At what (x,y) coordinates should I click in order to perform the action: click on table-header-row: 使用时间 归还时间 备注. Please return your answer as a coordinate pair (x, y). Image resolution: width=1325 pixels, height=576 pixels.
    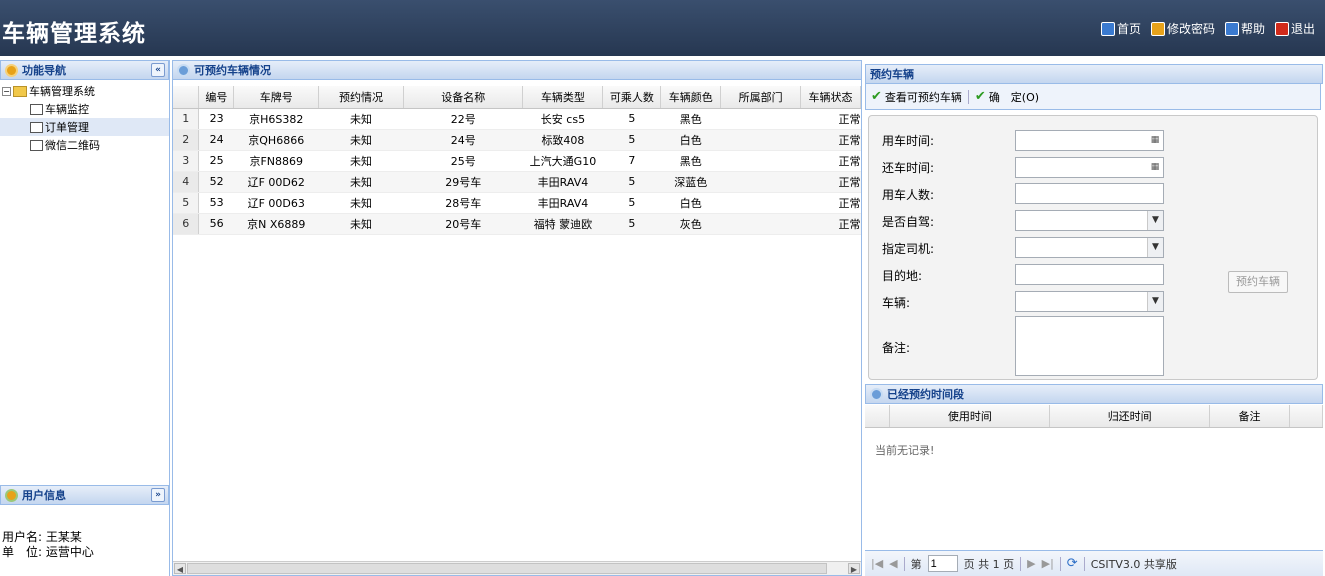
    Looking at the image, I should click on (1094, 416).